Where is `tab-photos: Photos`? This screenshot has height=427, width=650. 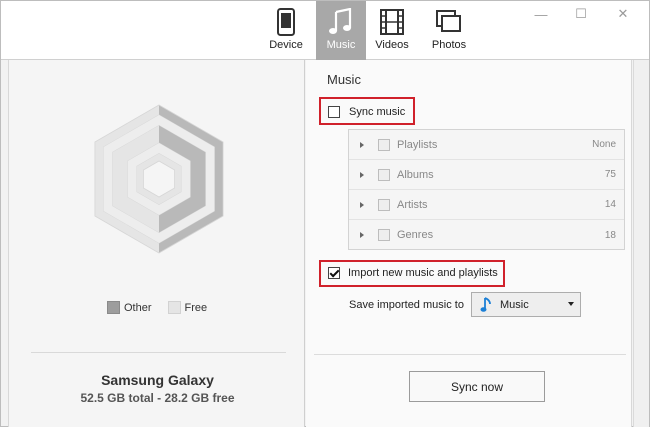
tab-photos: Photos is located at coordinates (449, 30).